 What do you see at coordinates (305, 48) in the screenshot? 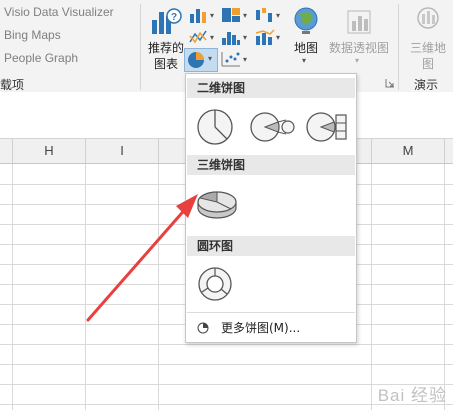
I see `maps-label: 地图` at bounding box center [305, 48].